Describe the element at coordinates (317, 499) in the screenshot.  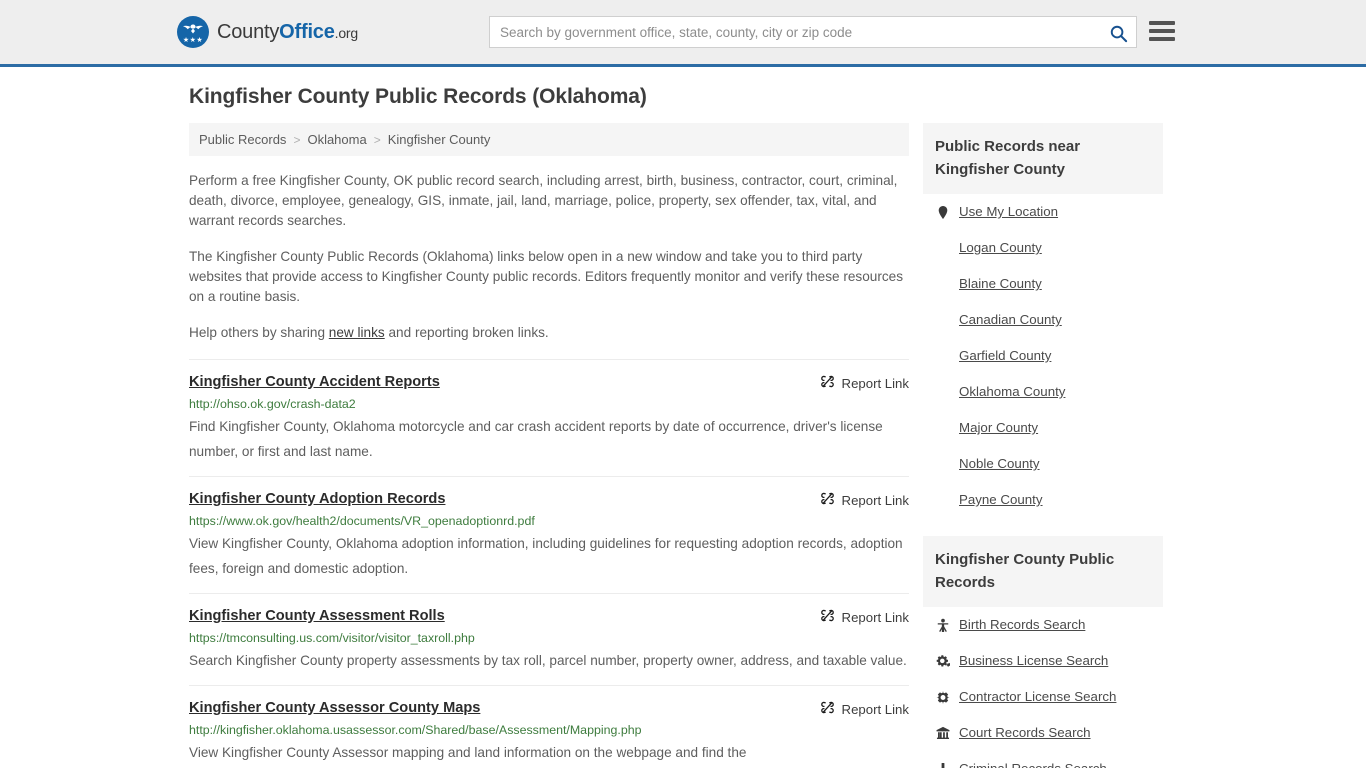
I see `result-title-link: Kingfisher County Adoption Records` at that location.